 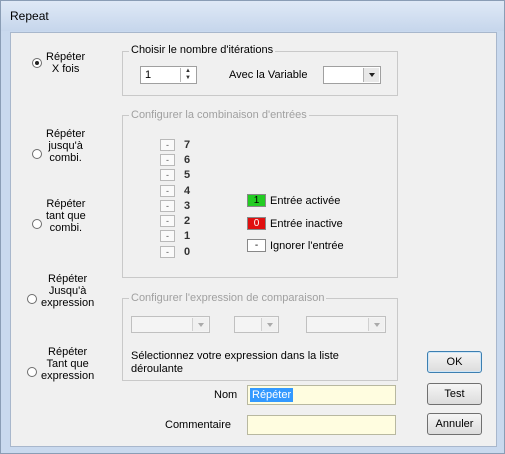 I want to click on title-bar: Repeat, so click(x=252, y=16).